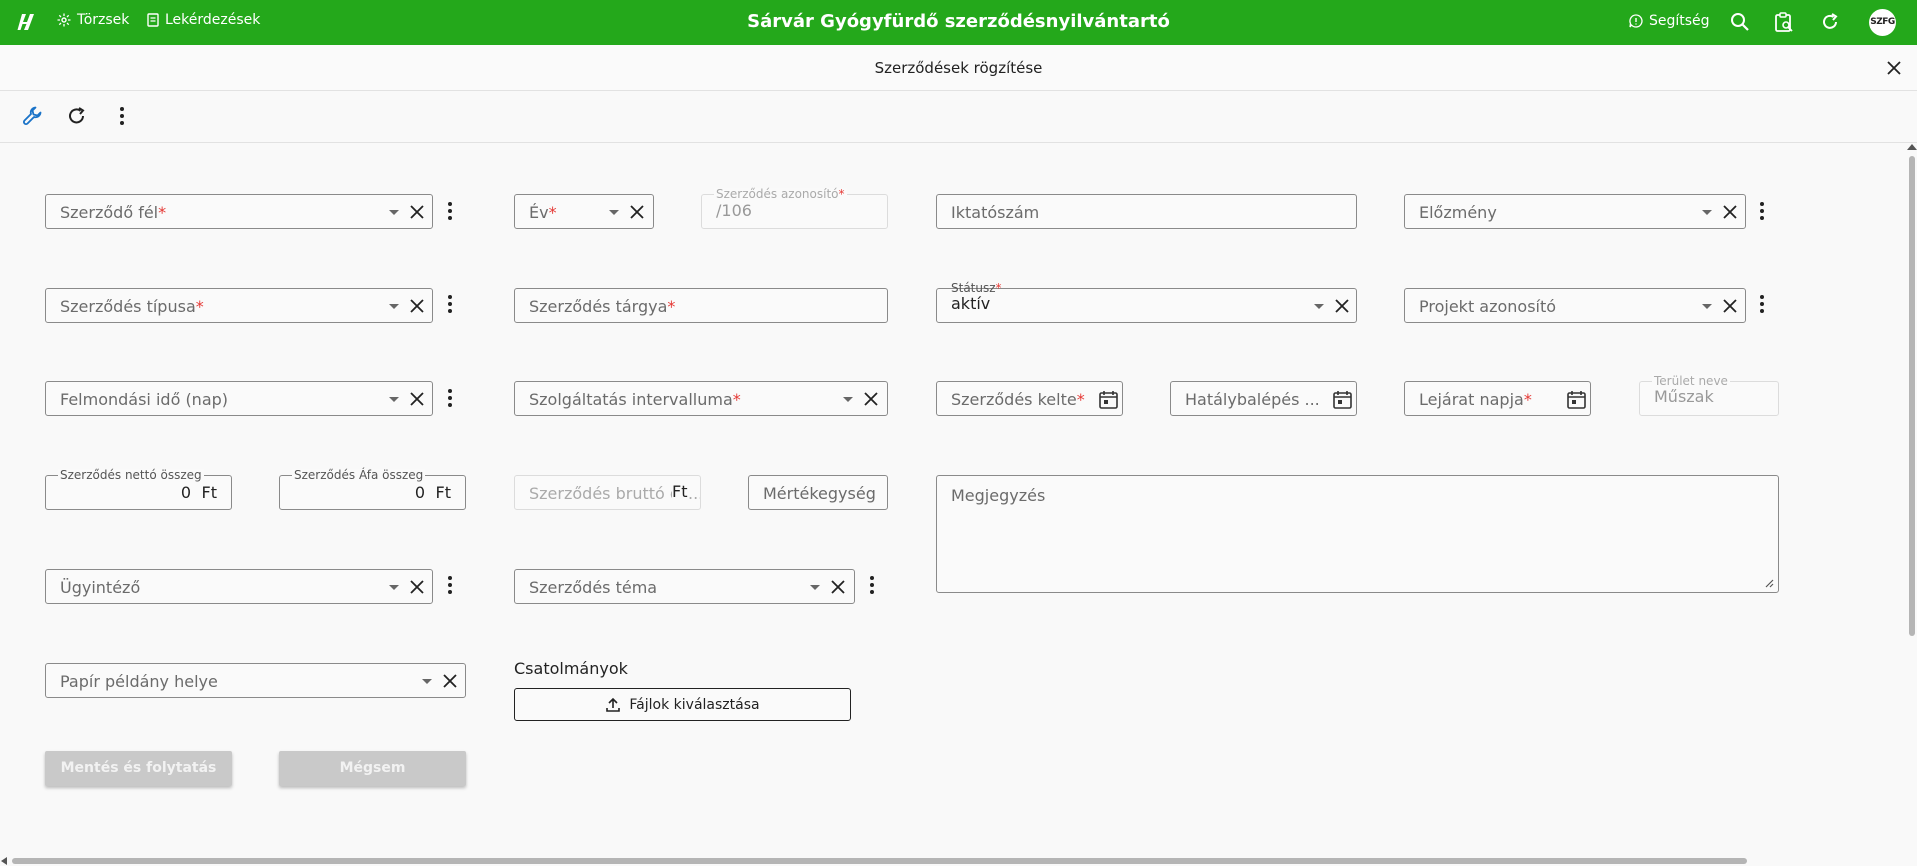 This screenshot has height=866, width=1917. What do you see at coordinates (1146, 302) in the screenshot?
I see `statusz-select: Státusz* aktív` at bounding box center [1146, 302].